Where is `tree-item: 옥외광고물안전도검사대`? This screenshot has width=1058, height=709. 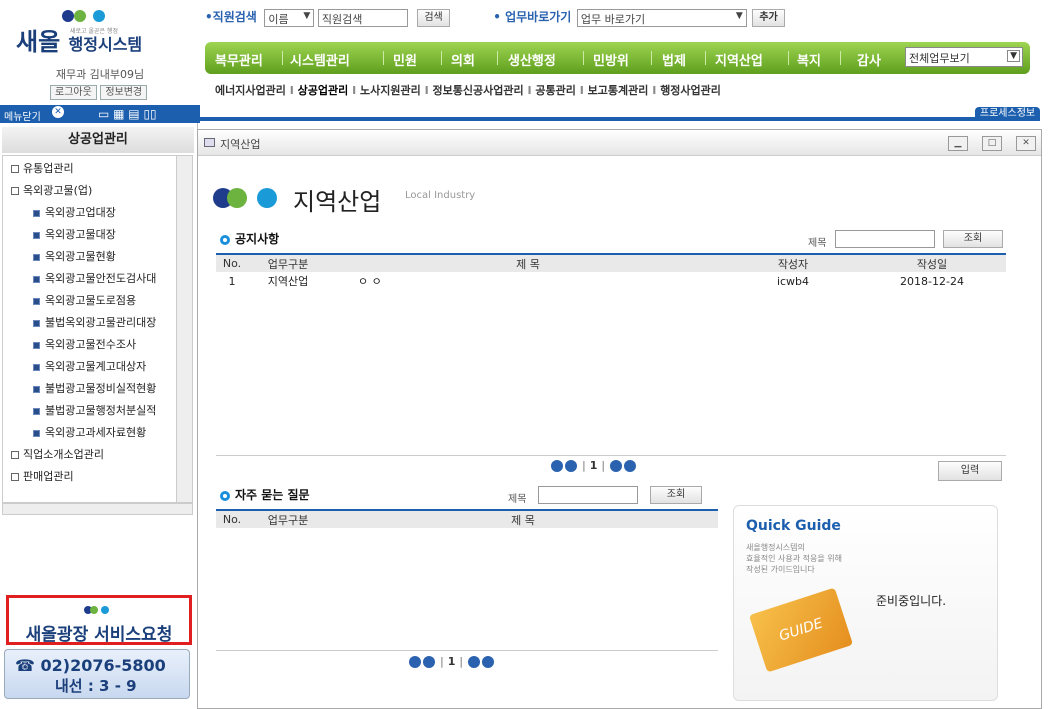 tree-item: 옥외광고물안전도검사대 is located at coordinates (94, 280).